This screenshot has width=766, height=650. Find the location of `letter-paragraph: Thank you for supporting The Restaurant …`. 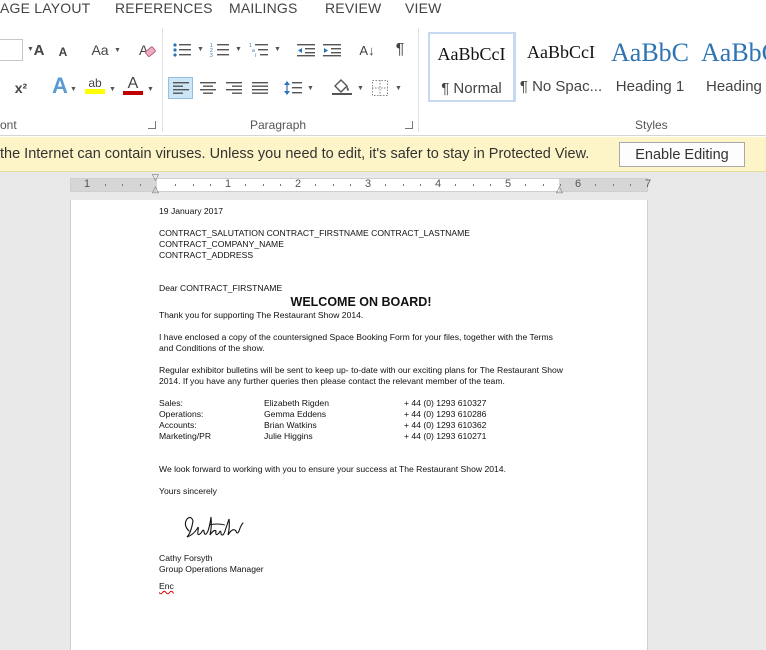

letter-paragraph: Thank you for supporting The Restaurant … is located at coordinates (261, 315).